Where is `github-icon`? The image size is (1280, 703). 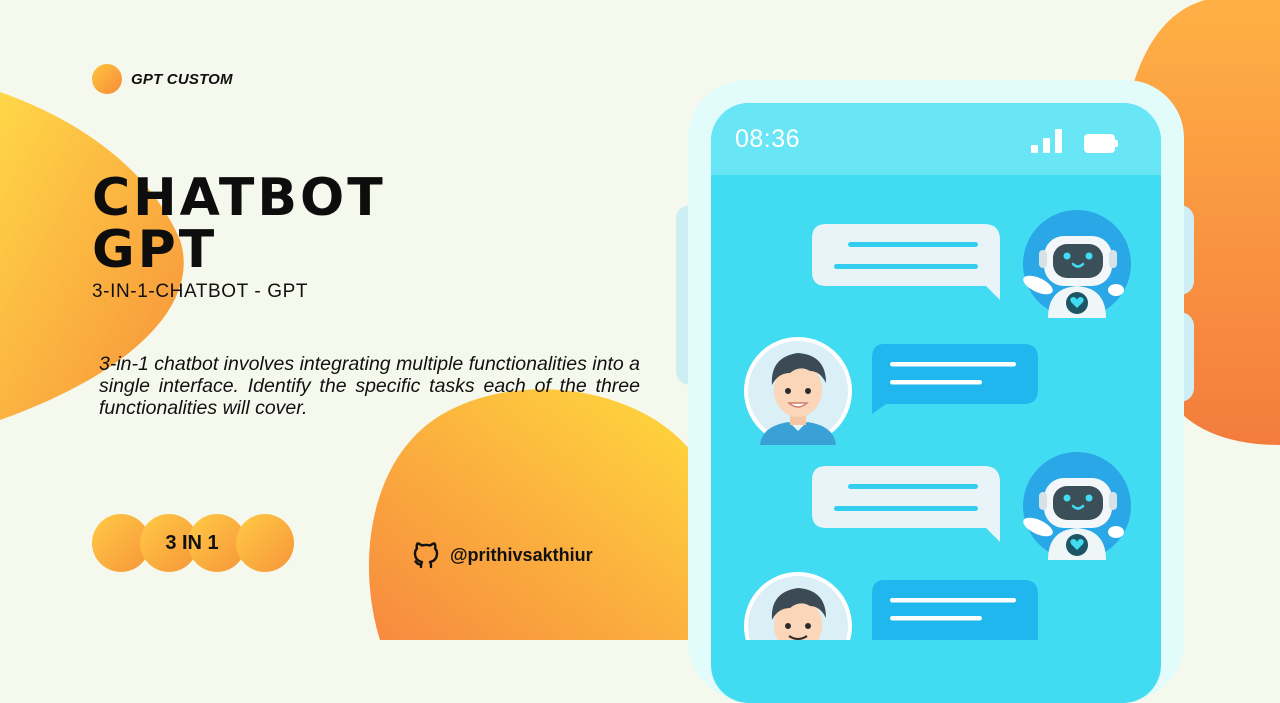
github-icon is located at coordinates (426, 555).